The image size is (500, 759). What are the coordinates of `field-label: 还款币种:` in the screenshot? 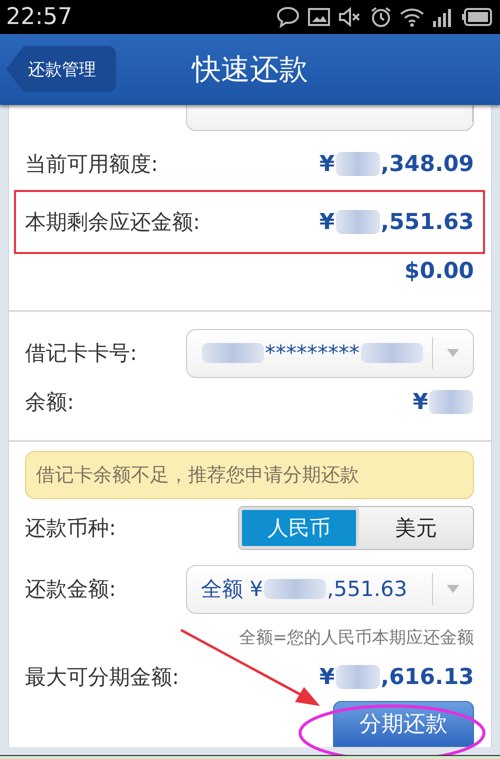 It's located at (70, 528).